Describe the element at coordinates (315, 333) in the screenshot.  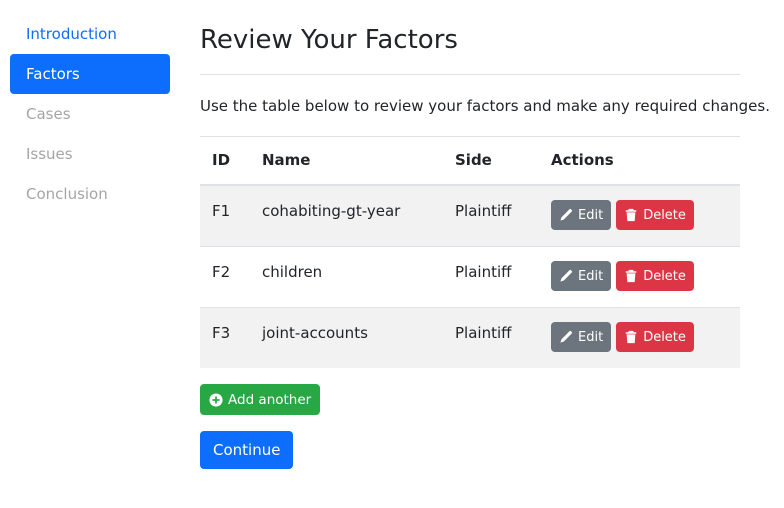
I see `row-name: joint-accounts` at that location.